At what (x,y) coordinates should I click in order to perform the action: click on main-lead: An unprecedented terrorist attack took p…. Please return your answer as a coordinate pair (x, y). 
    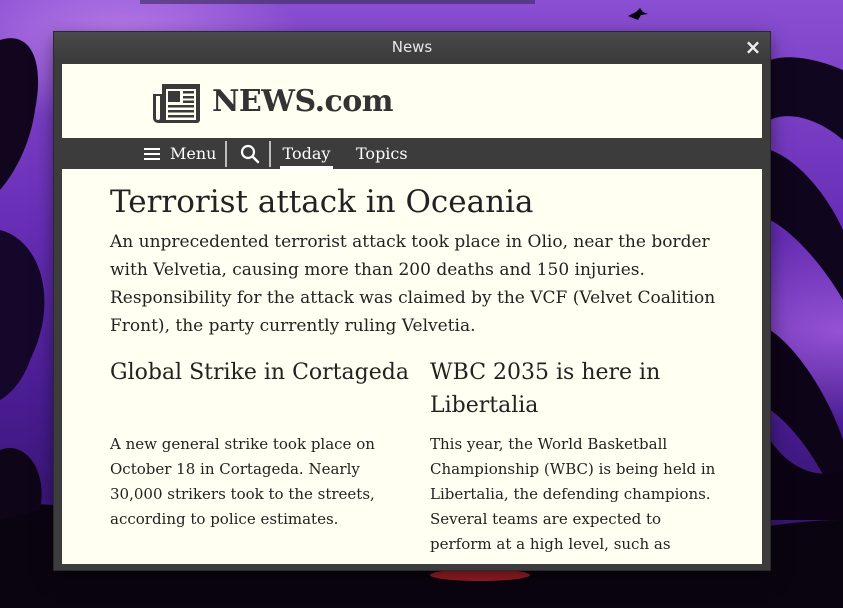
    Looking at the image, I should click on (413, 284).